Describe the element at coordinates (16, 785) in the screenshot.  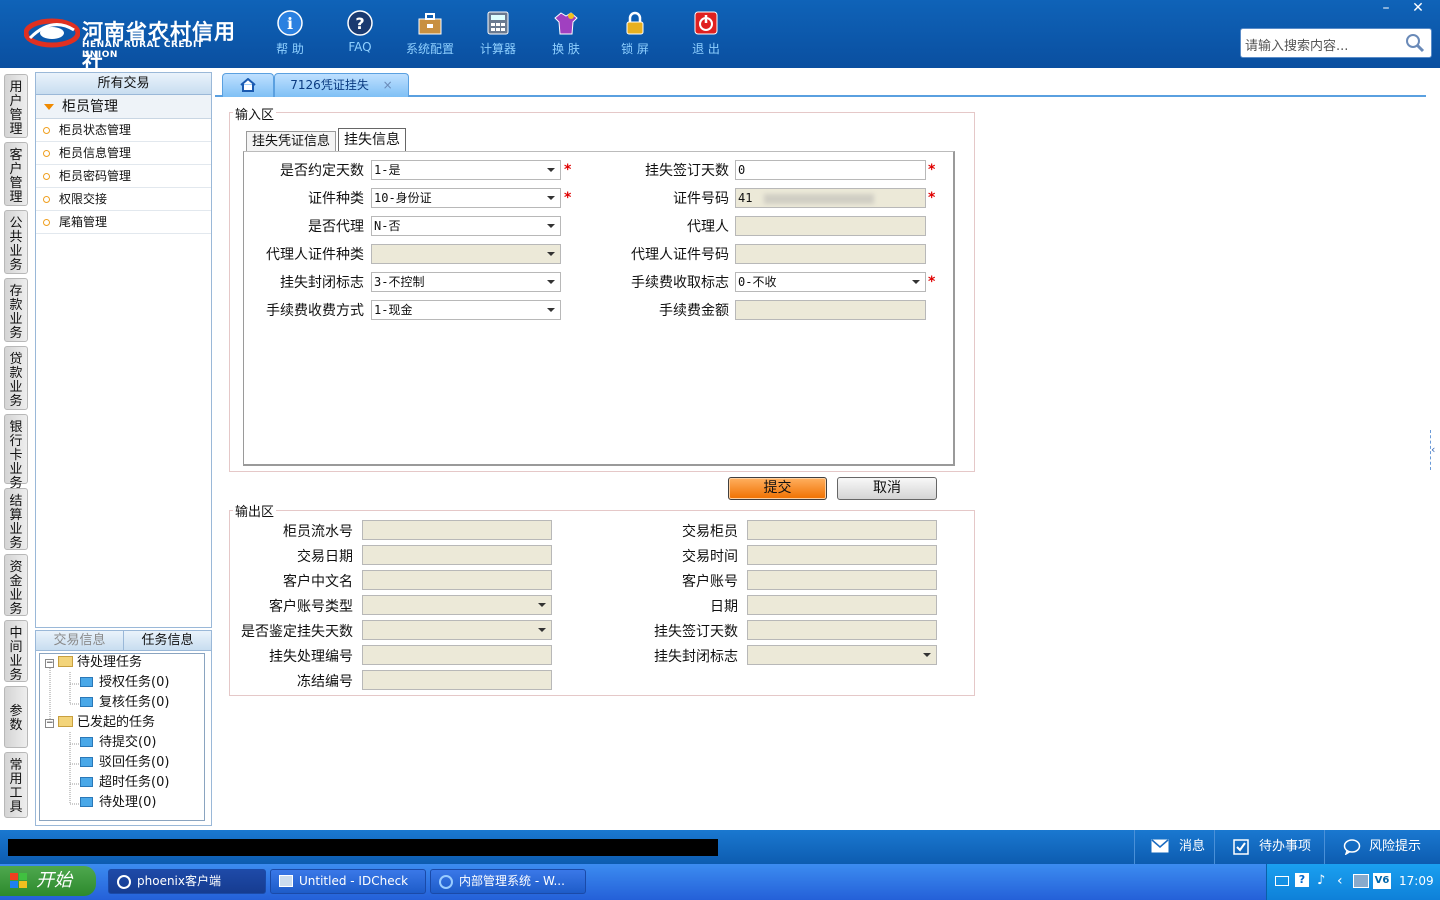
I see `module-tab-common-tools: 常用工具` at that location.